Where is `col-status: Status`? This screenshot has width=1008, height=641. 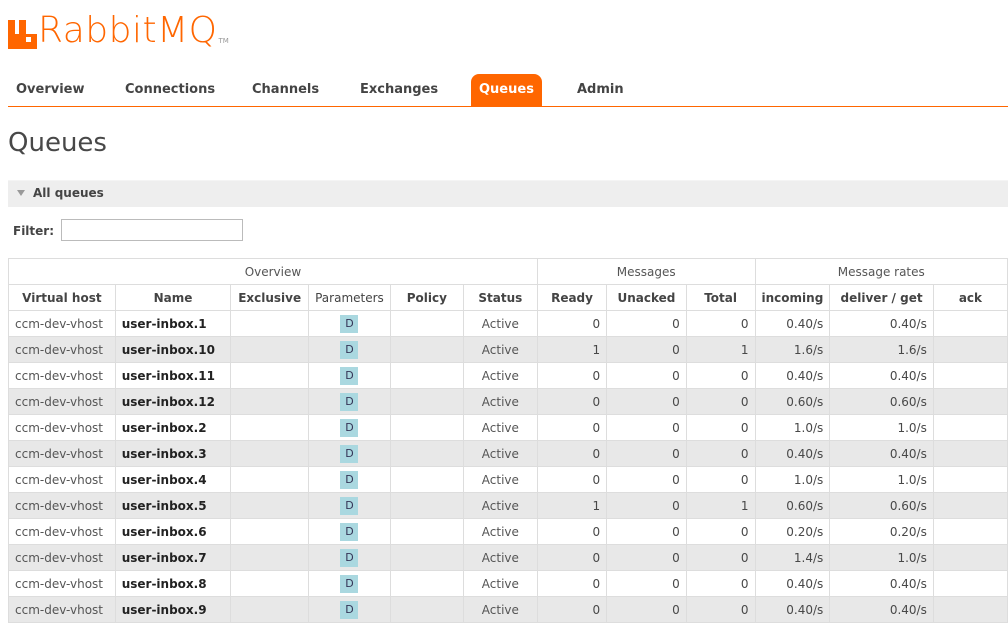 col-status: Status is located at coordinates (500, 297).